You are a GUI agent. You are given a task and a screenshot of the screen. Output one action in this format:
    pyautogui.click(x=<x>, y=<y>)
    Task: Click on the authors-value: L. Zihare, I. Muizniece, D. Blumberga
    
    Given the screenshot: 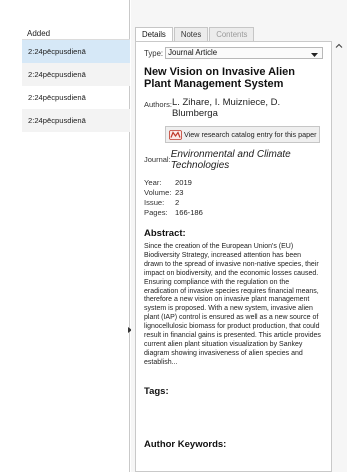 What is the action you would take?
    pyautogui.click(x=247, y=108)
    